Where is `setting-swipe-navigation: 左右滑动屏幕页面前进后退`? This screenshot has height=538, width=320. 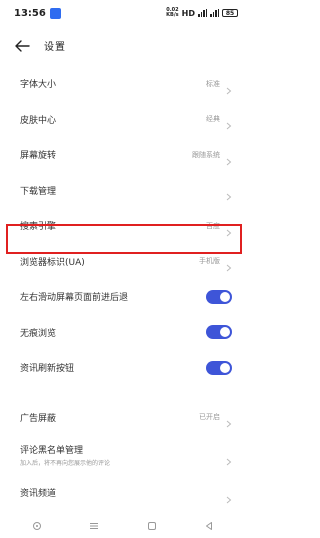 setting-swipe-navigation: 左右滑动屏幕页面前进后退 is located at coordinates (123, 297).